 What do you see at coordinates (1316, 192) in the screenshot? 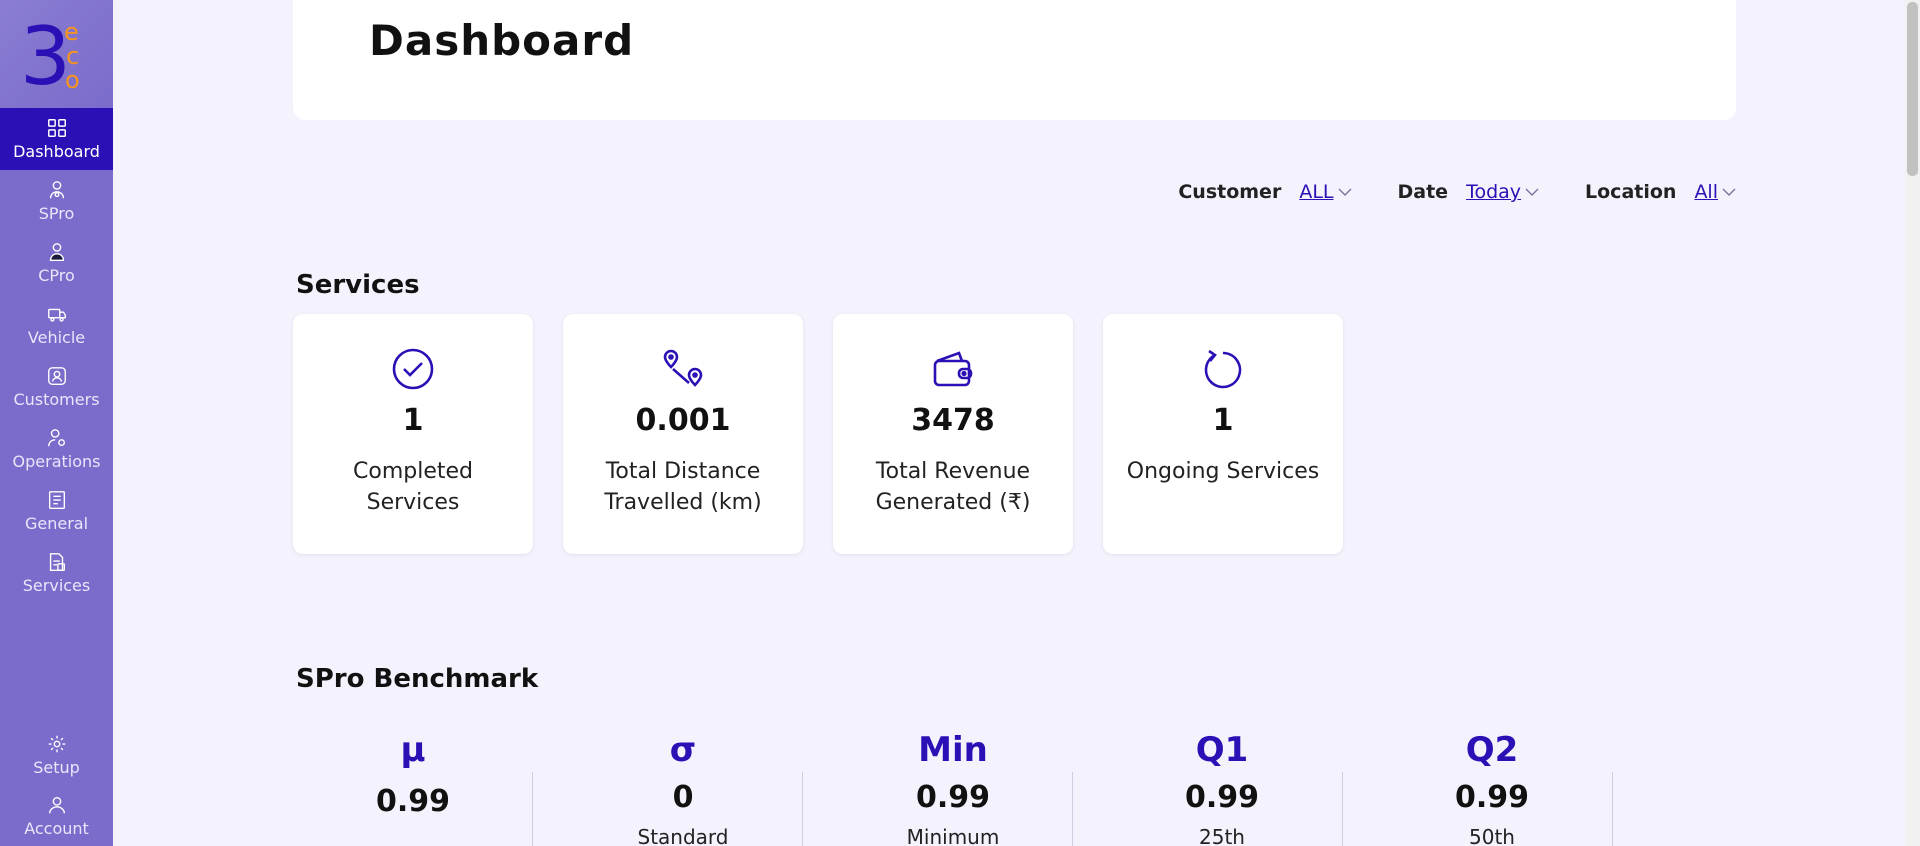
I see `customer-filter-select: ALL` at bounding box center [1316, 192].